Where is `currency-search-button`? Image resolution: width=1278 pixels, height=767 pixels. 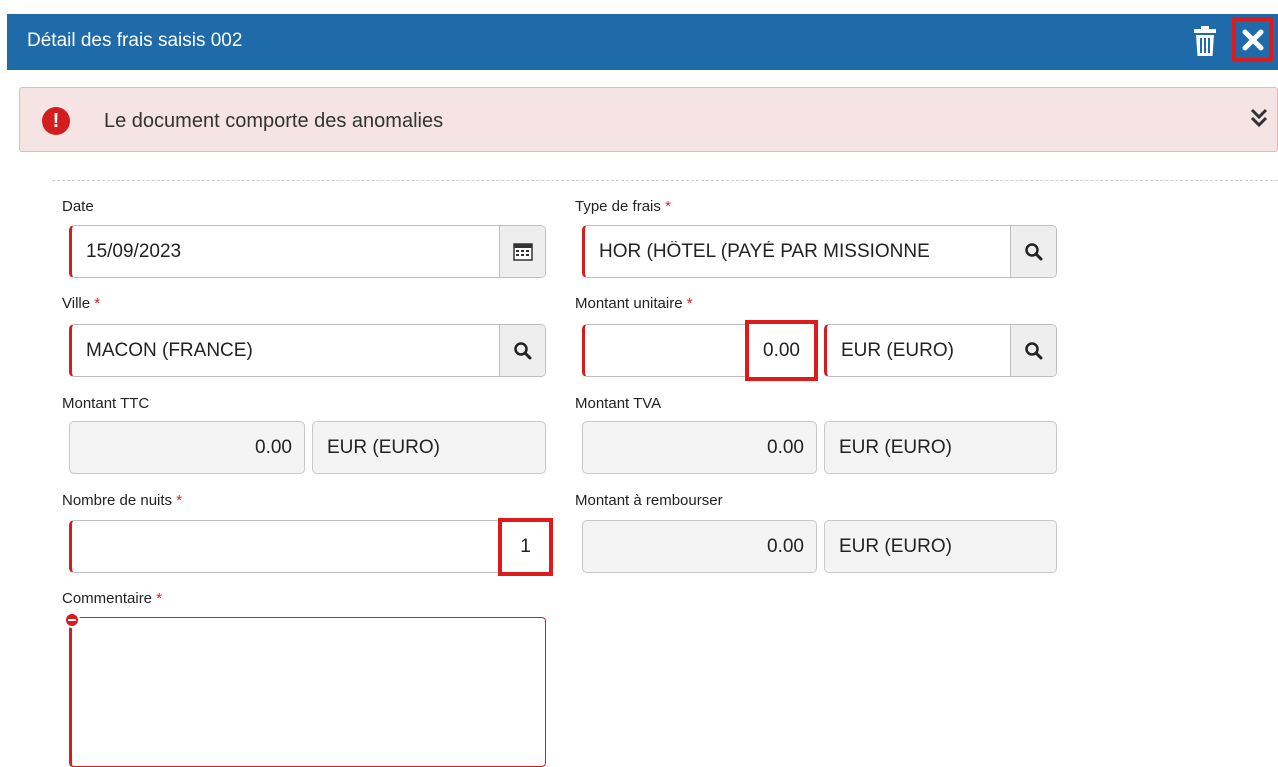 currency-search-button is located at coordinates (1033, 350).